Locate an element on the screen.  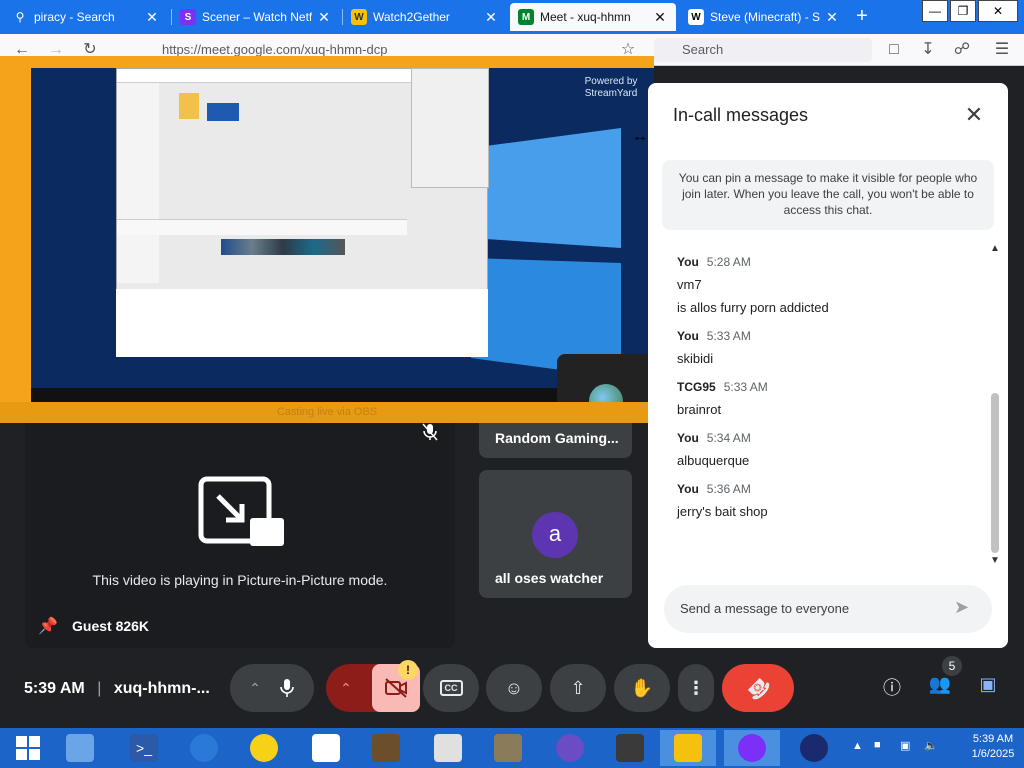
extensions-icon: ☍ is located at coordinates (962, 50).